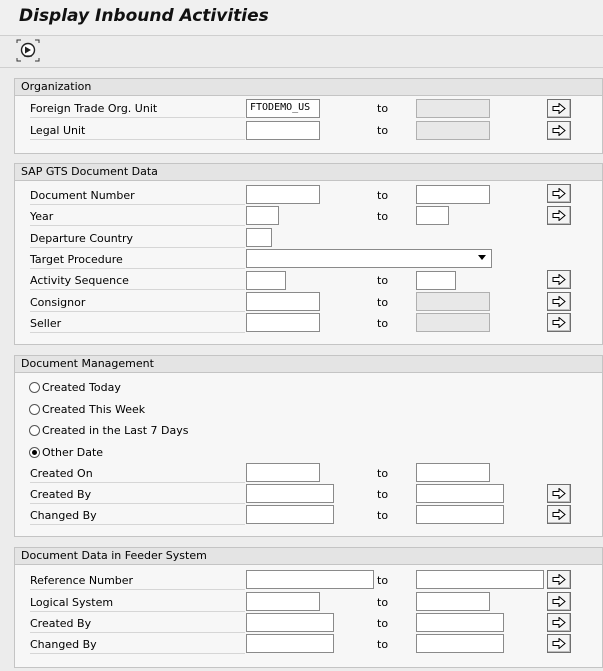 The width and height of the screenshot is (603, 671). Describe the element at coordinates (301, 52) in the screenshot. I see `application-toolbar` at that location.